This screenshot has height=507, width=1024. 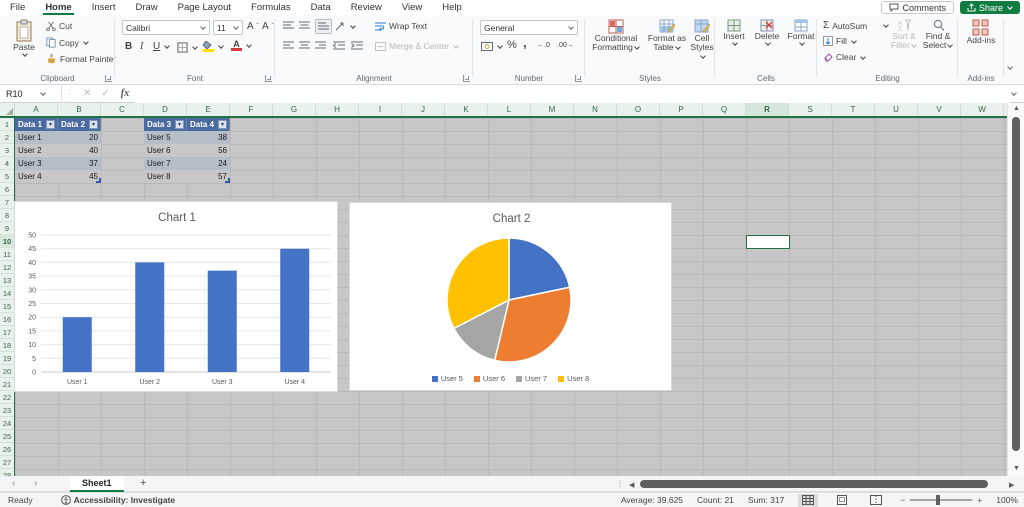 I want to click on row-header-18: 18, so click(x=7, y=345).